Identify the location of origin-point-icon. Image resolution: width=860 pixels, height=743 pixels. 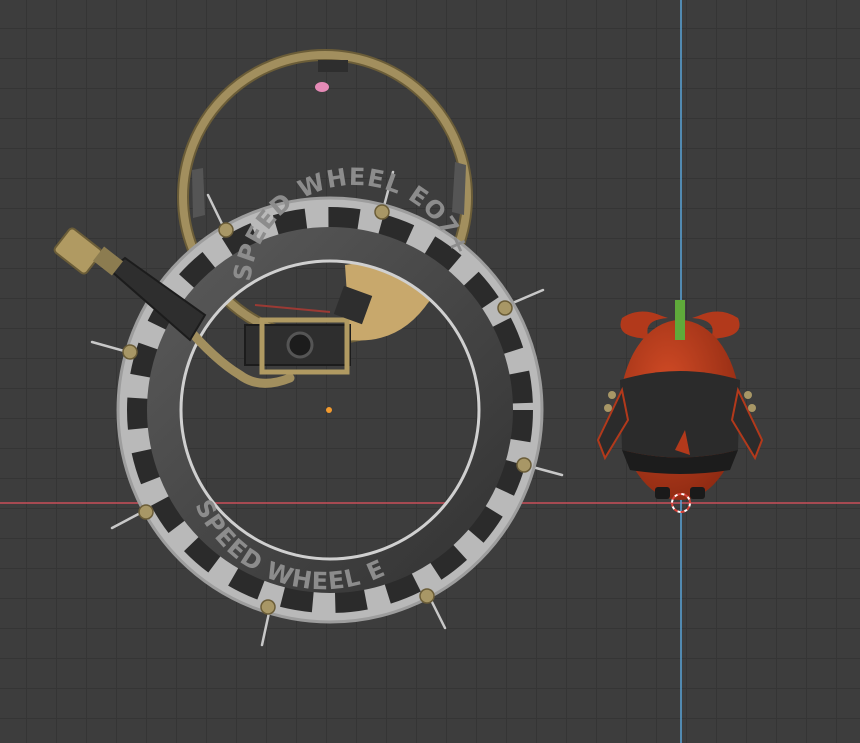
(329, 410).